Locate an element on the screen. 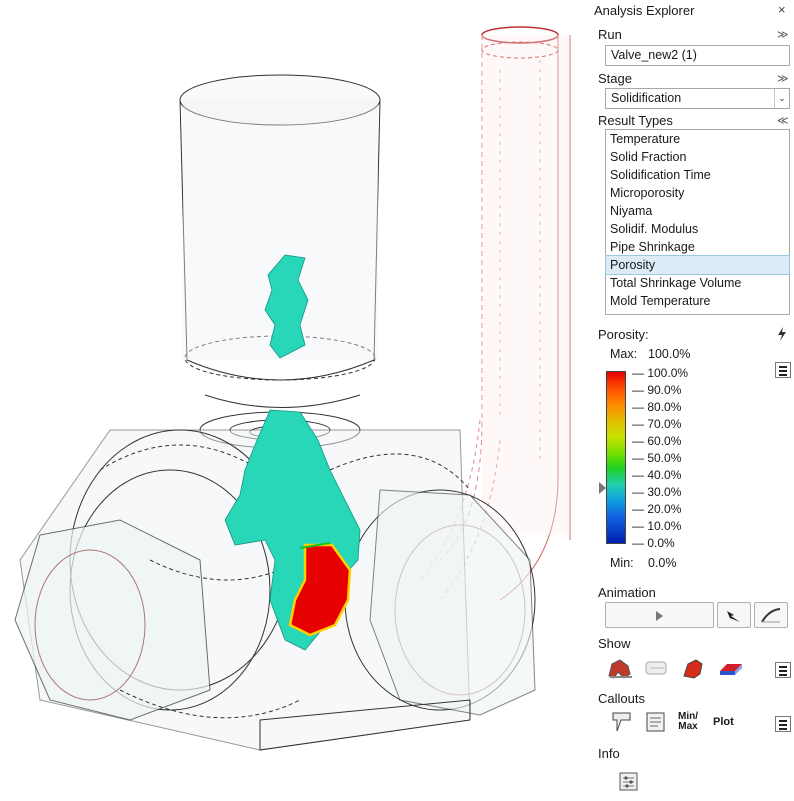 This screenshot has width=794, height=801. show-cast-part-icon is located at coordinates (621, 668).